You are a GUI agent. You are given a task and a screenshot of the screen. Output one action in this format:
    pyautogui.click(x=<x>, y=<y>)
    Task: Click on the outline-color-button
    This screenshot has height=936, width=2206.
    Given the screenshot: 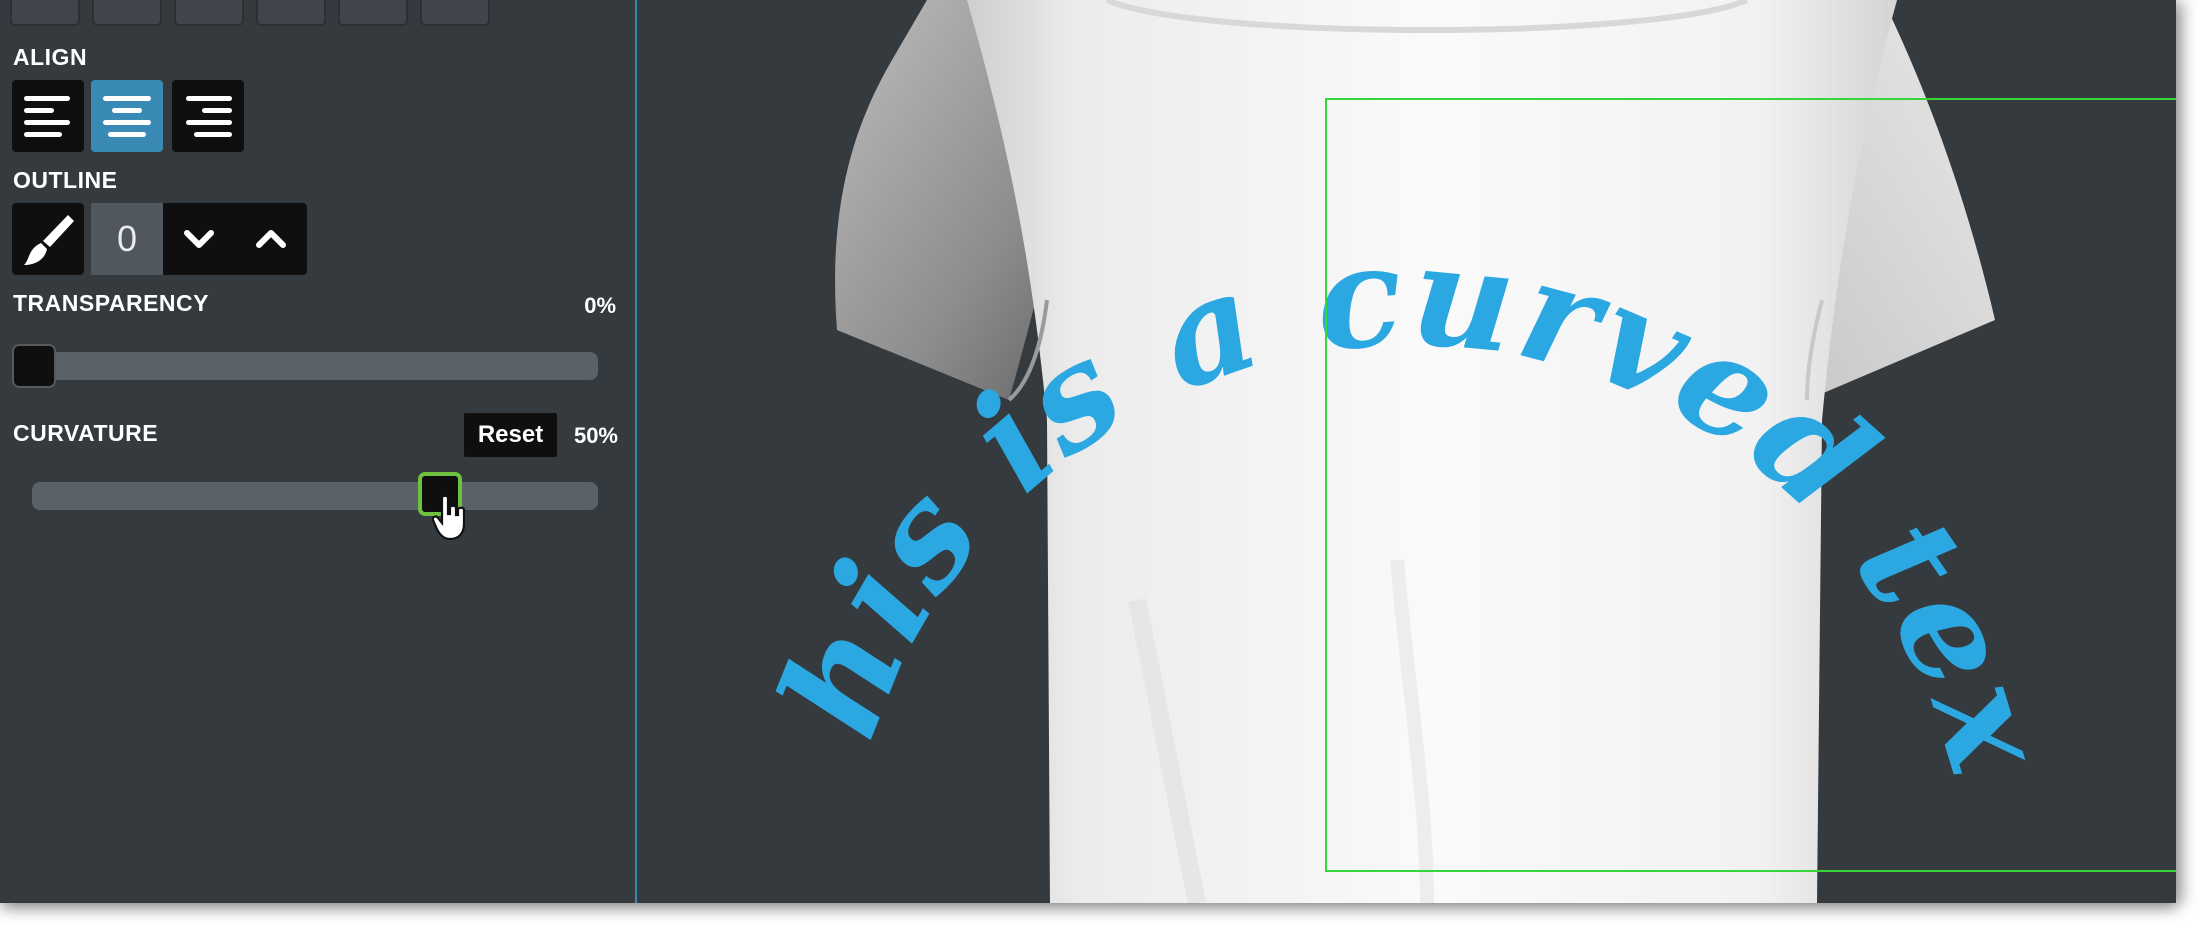 What is the action you would take?
    pyautogui.click(x=48, y=239)
    